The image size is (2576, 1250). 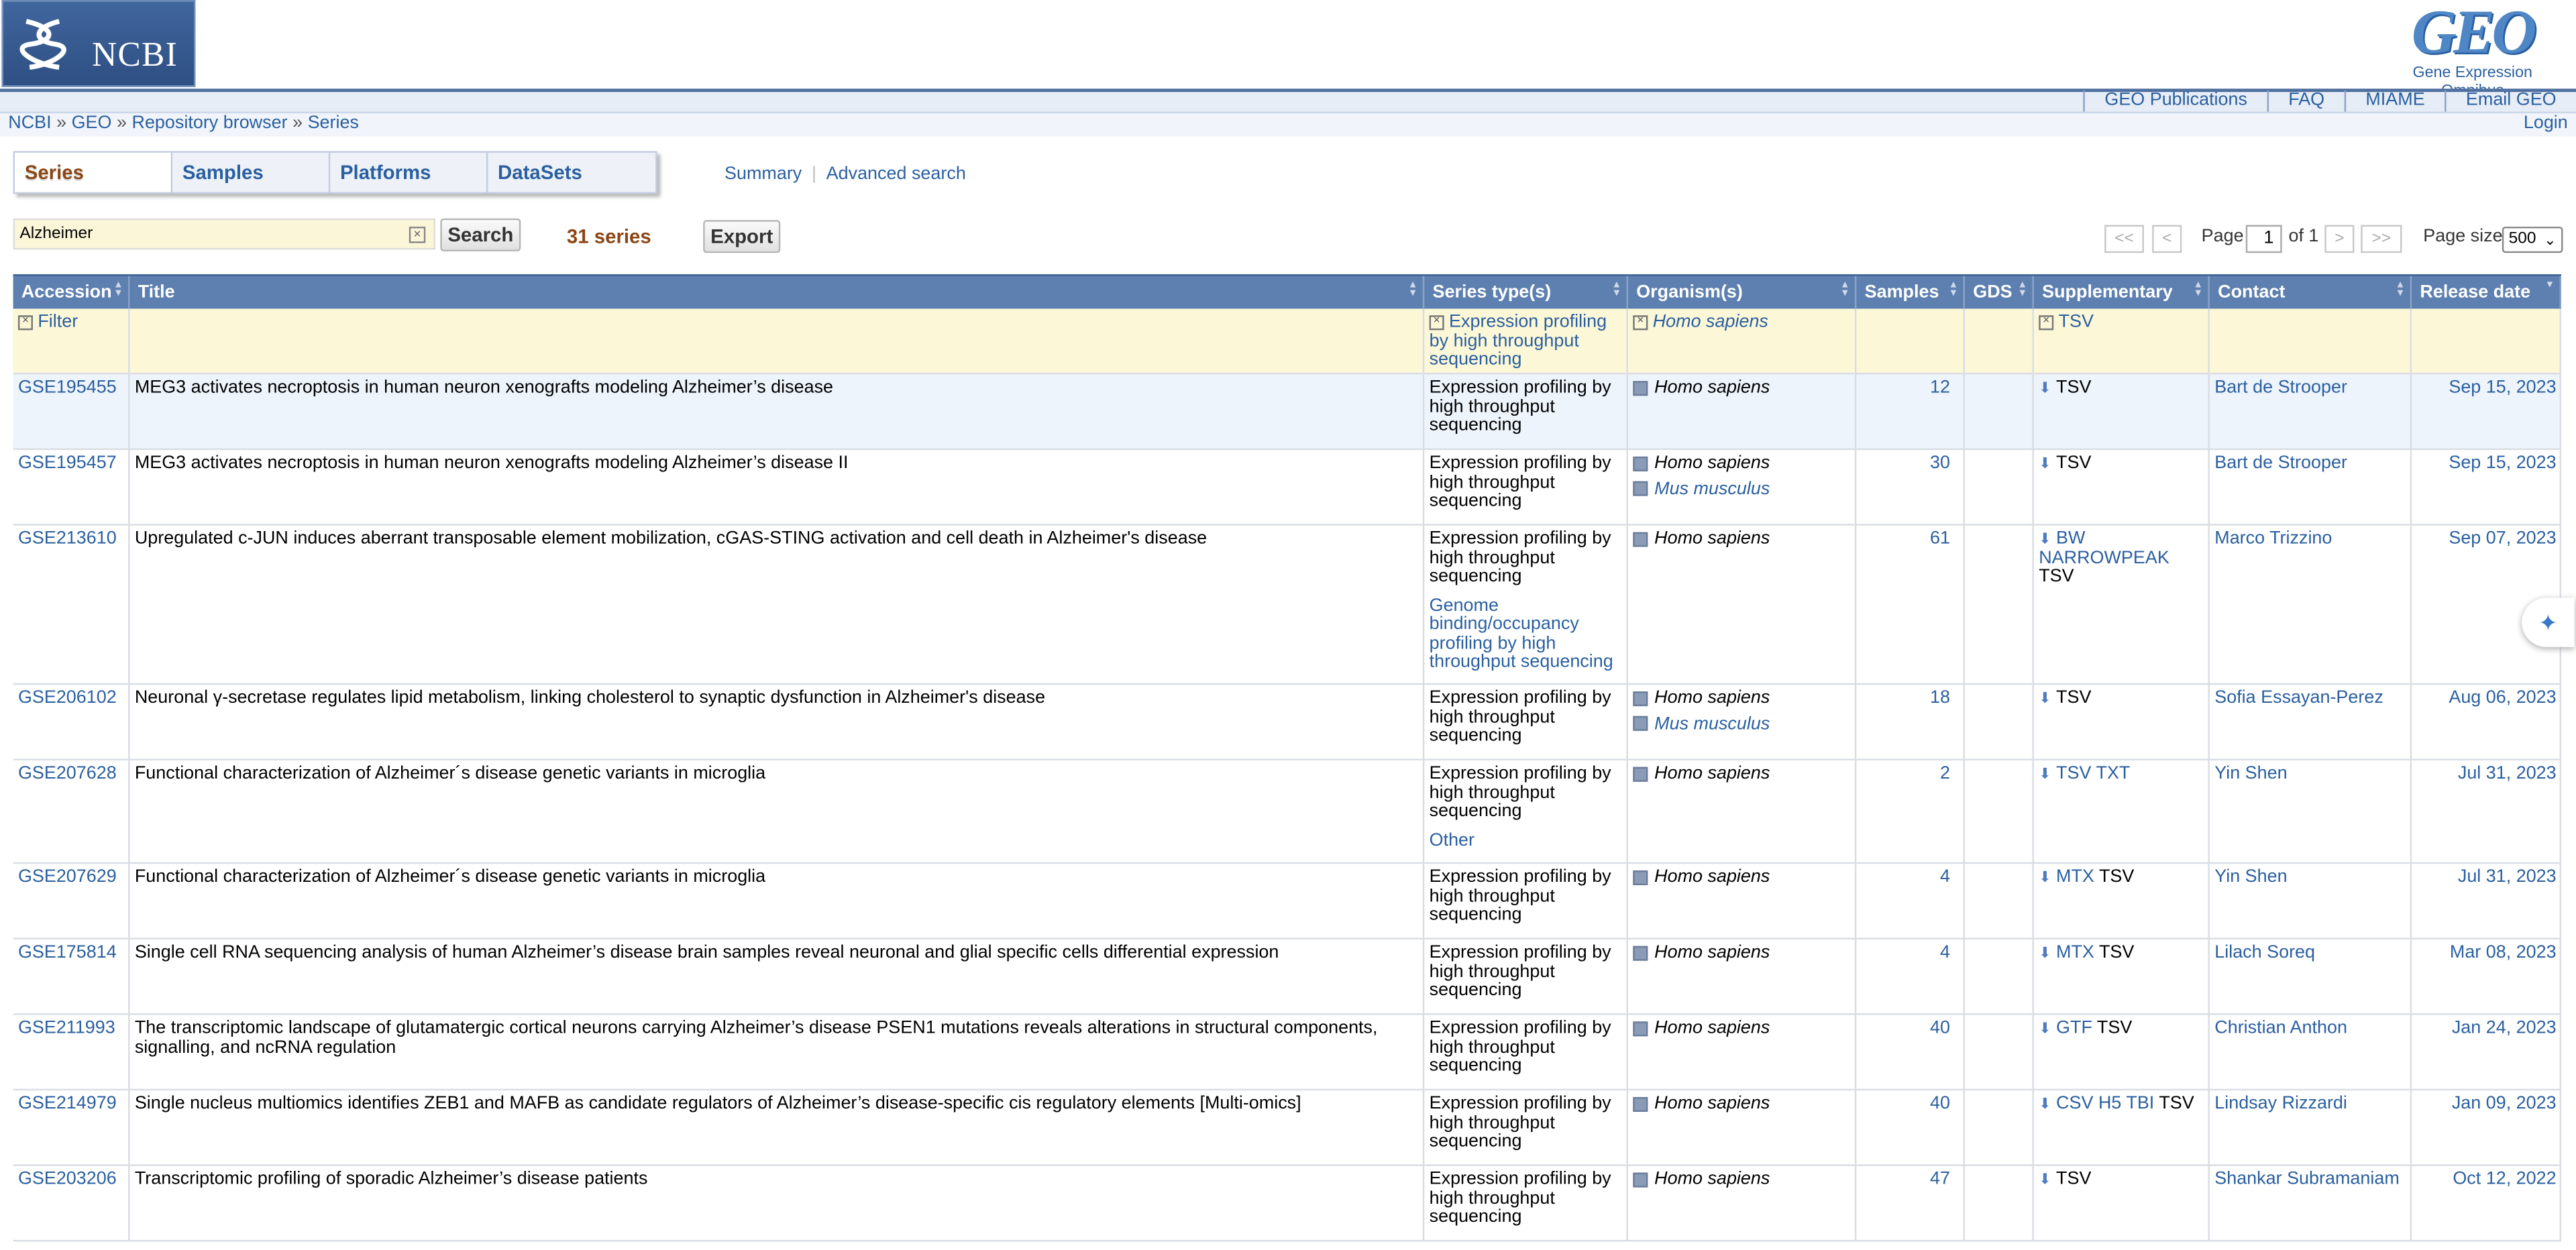 I want to click on contact-link: Lilach Soreq, so click(x=2311, y=976).